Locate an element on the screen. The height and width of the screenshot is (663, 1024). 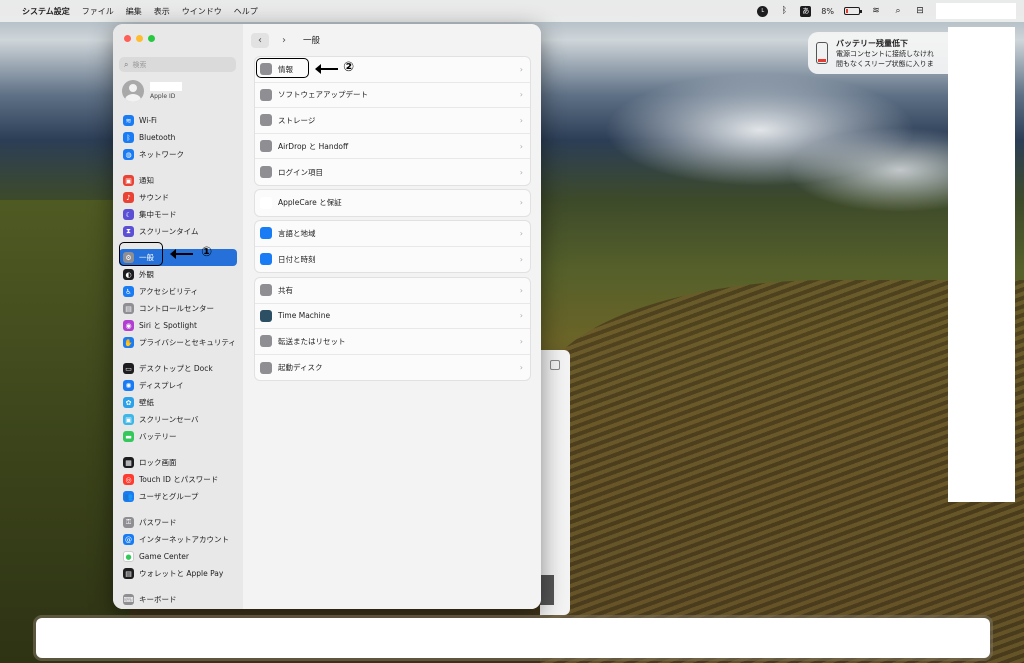
menu-edit: 編集 is located at coordinates (134, 11).